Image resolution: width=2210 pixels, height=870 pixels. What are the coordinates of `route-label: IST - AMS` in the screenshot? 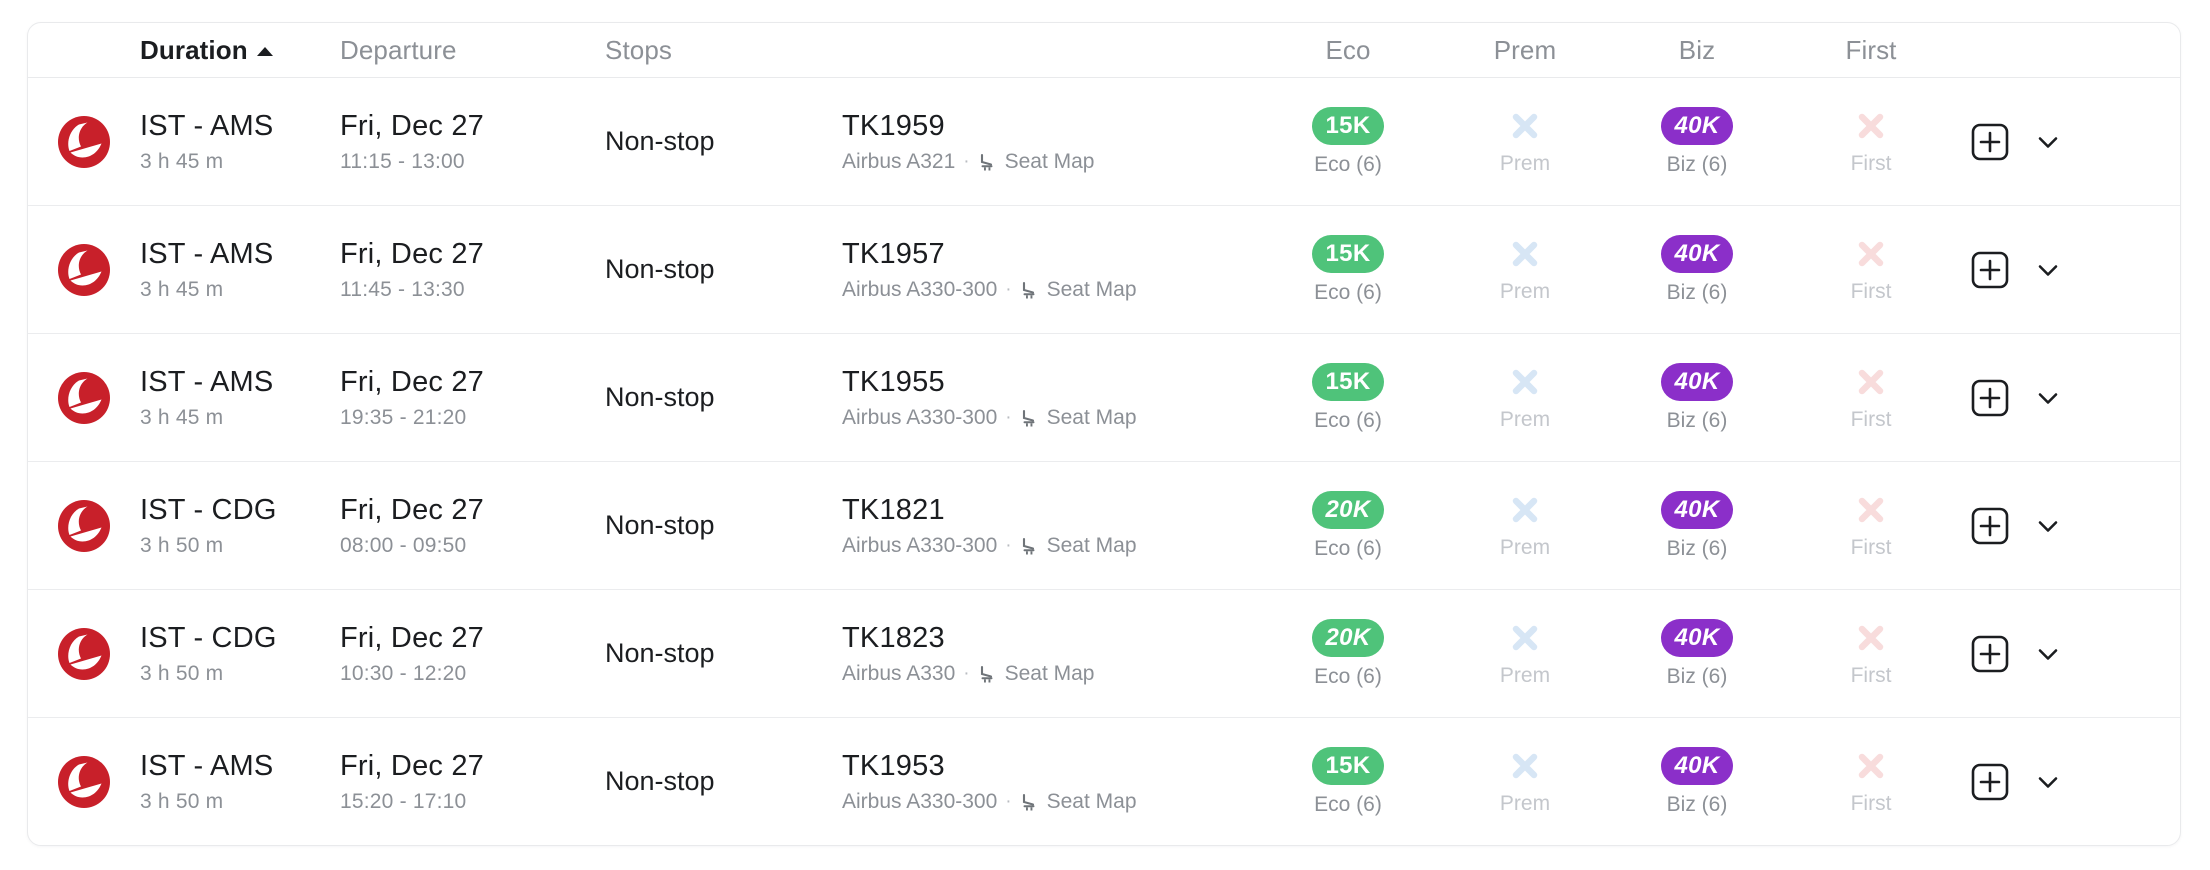 It's located at (207, 253).